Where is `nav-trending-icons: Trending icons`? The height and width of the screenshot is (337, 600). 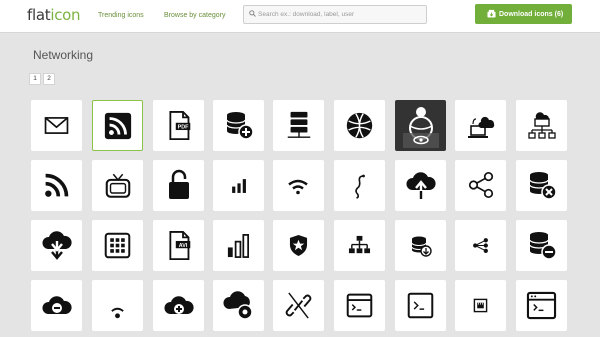
nav-trending-icons: Trending icons is located at coordinates (121, 16).